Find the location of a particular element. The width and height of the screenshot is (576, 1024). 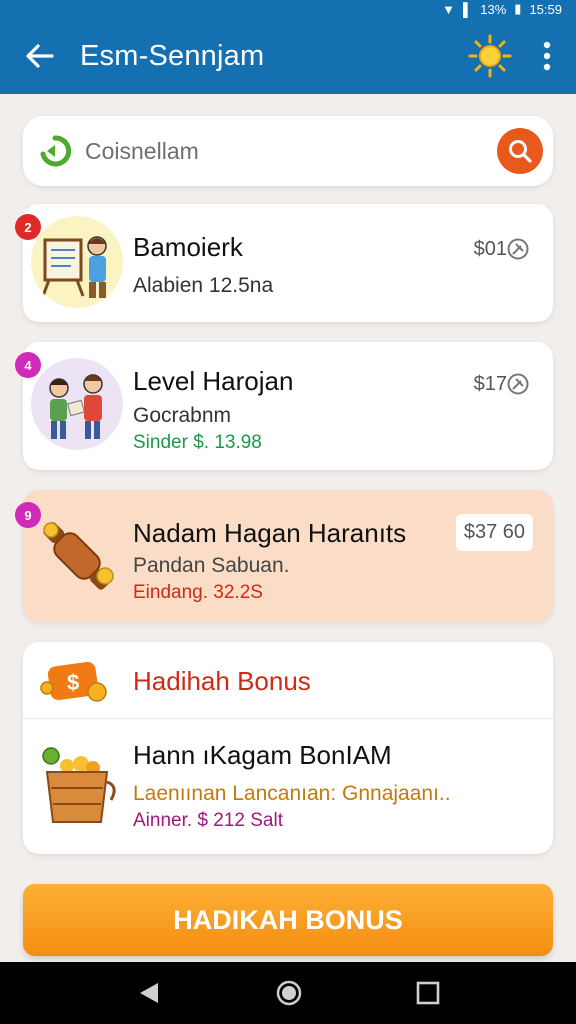

status-bar: ▼ ▌ 13% ▮ 15:59 is located at coordinates (288, 9).